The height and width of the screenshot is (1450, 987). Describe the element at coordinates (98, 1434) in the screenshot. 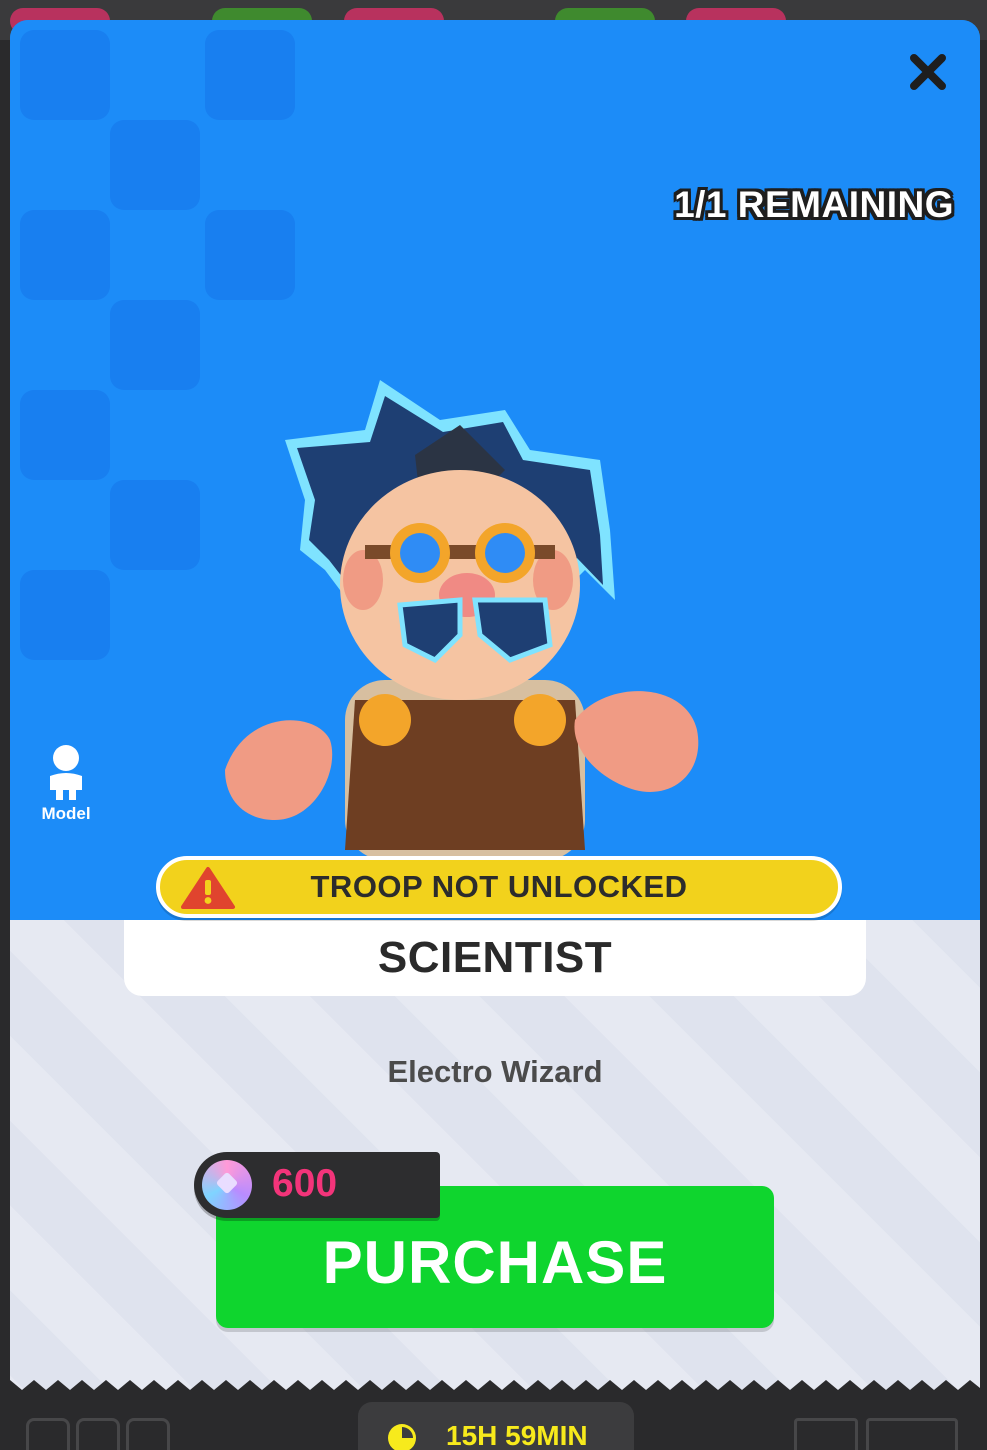

I see `upgrade-arrows-icon` at that location.